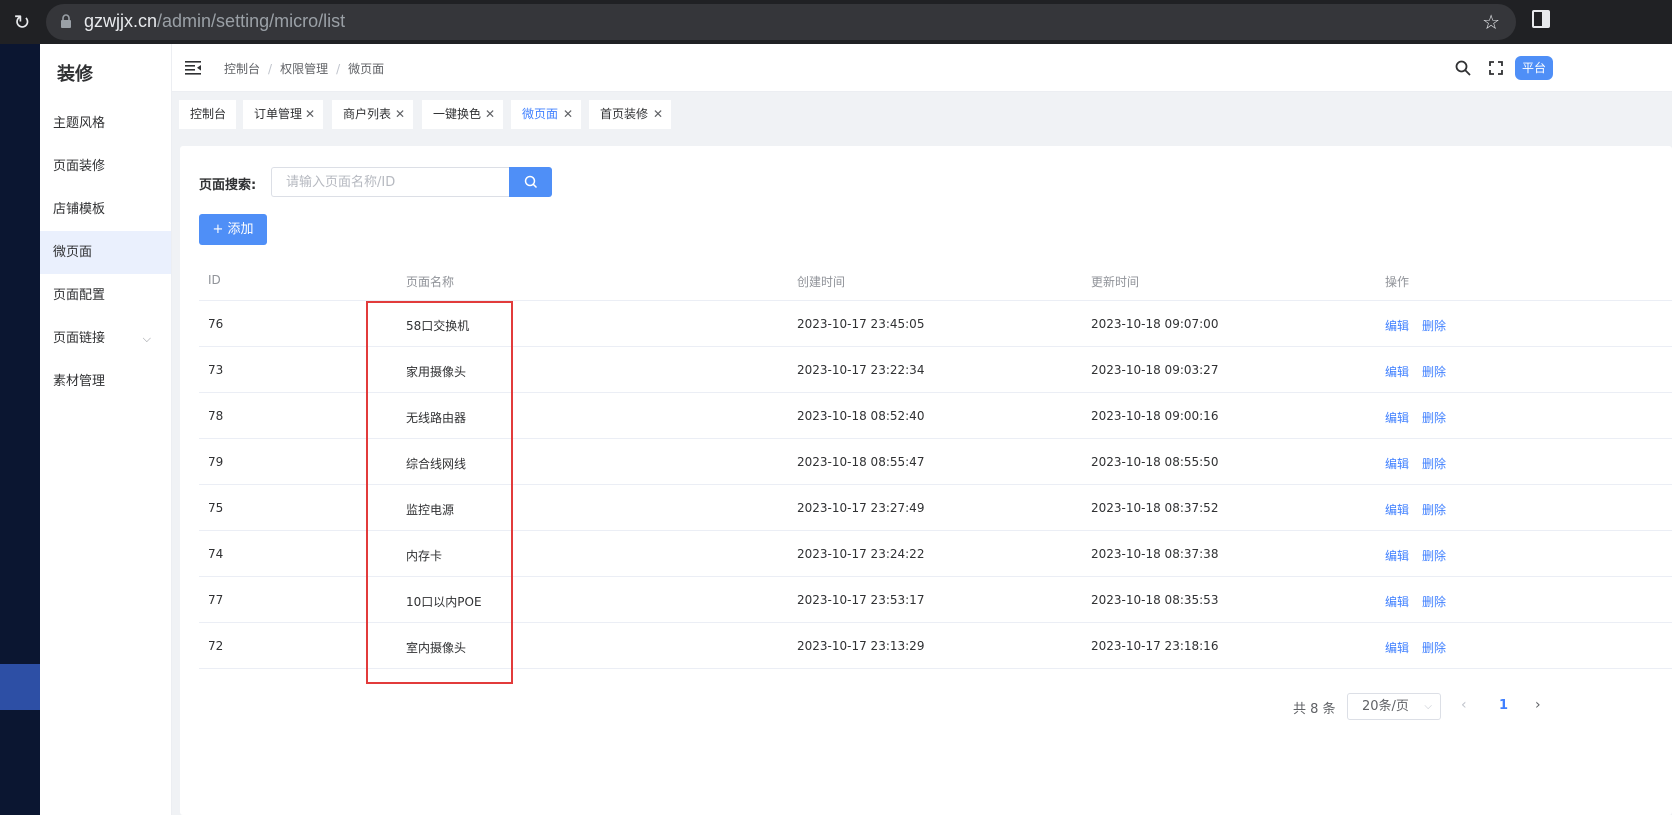 Image resolution: width=1672 pixels, height=815 pixels. I want to click on column-header-name: 页面名称, so click(430, 282).